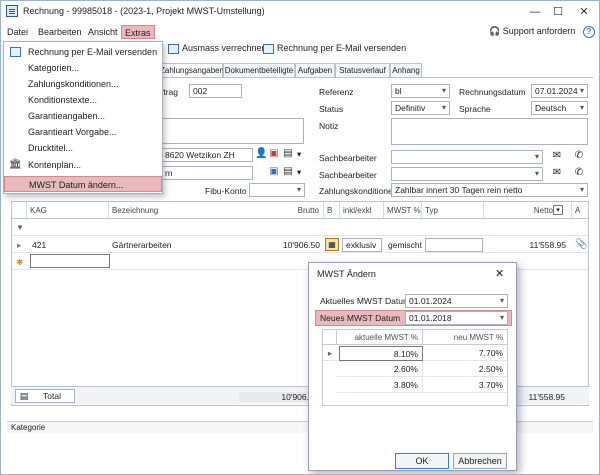 The image size is (600, 475). Describe the element at coordinates (288, 172) in the screenshot. I see `user-card-icon-2: ▤` at that location.